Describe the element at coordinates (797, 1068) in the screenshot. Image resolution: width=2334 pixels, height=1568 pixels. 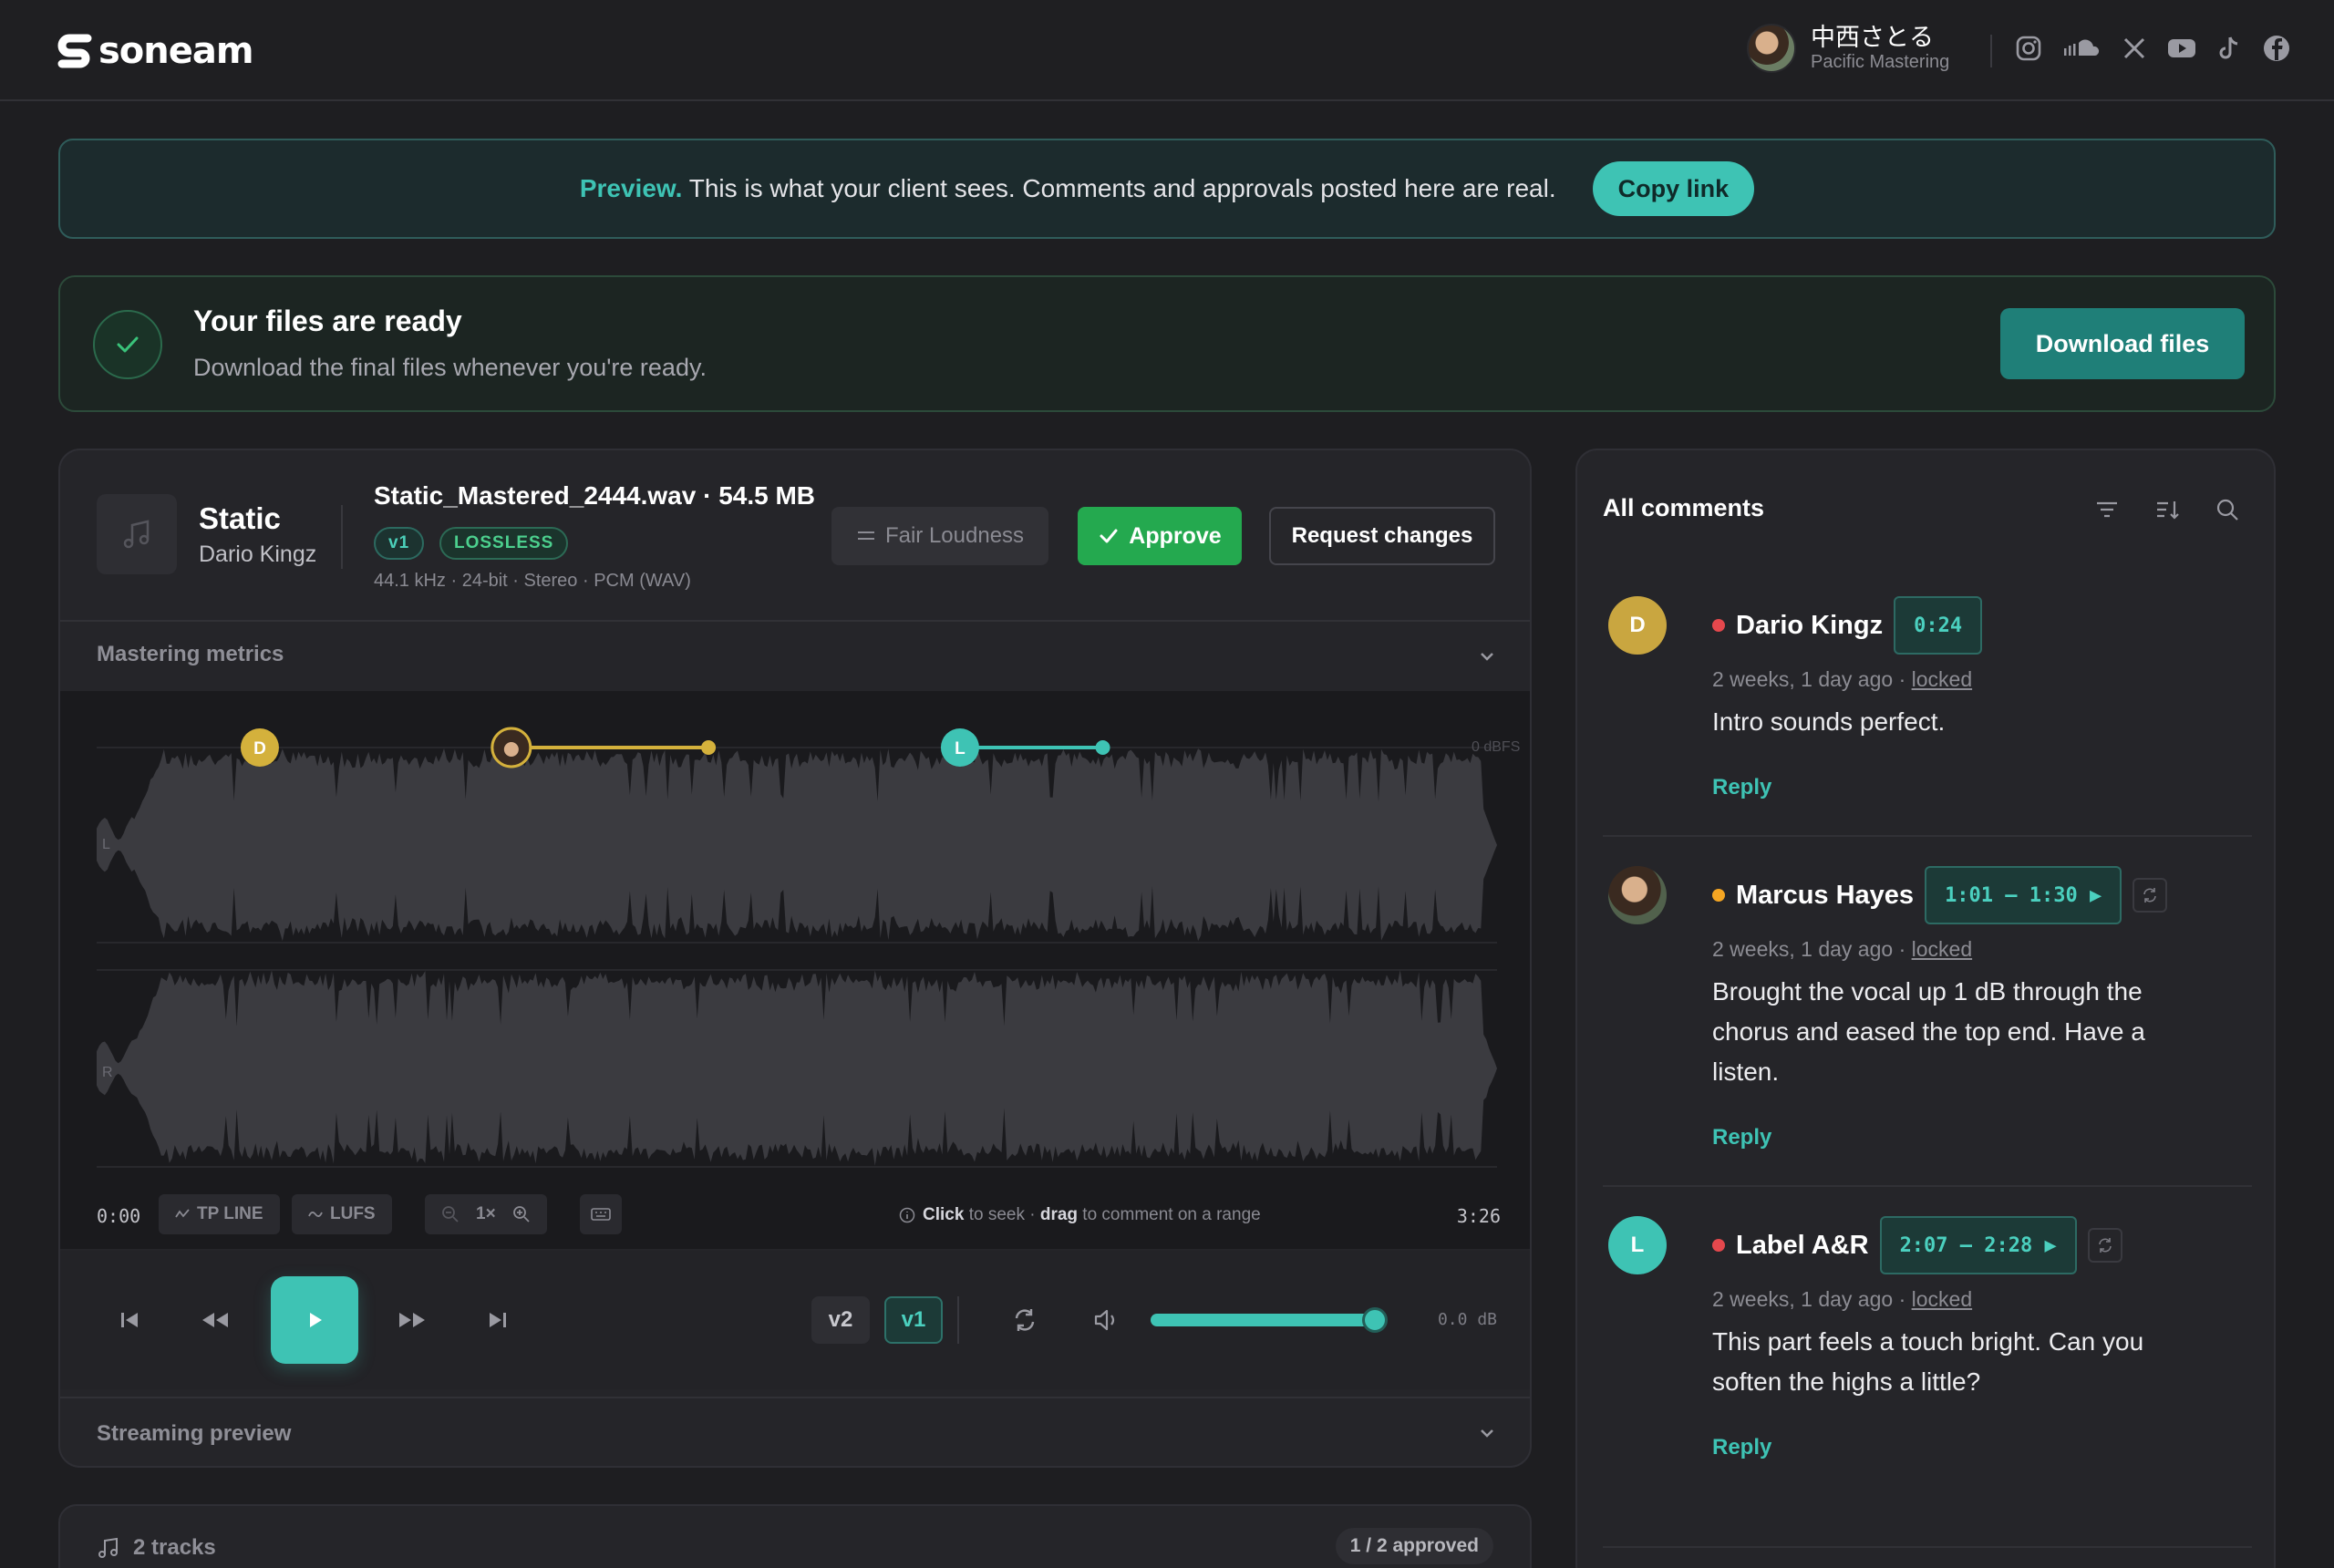
I see `right-channel-waveform` at that location.